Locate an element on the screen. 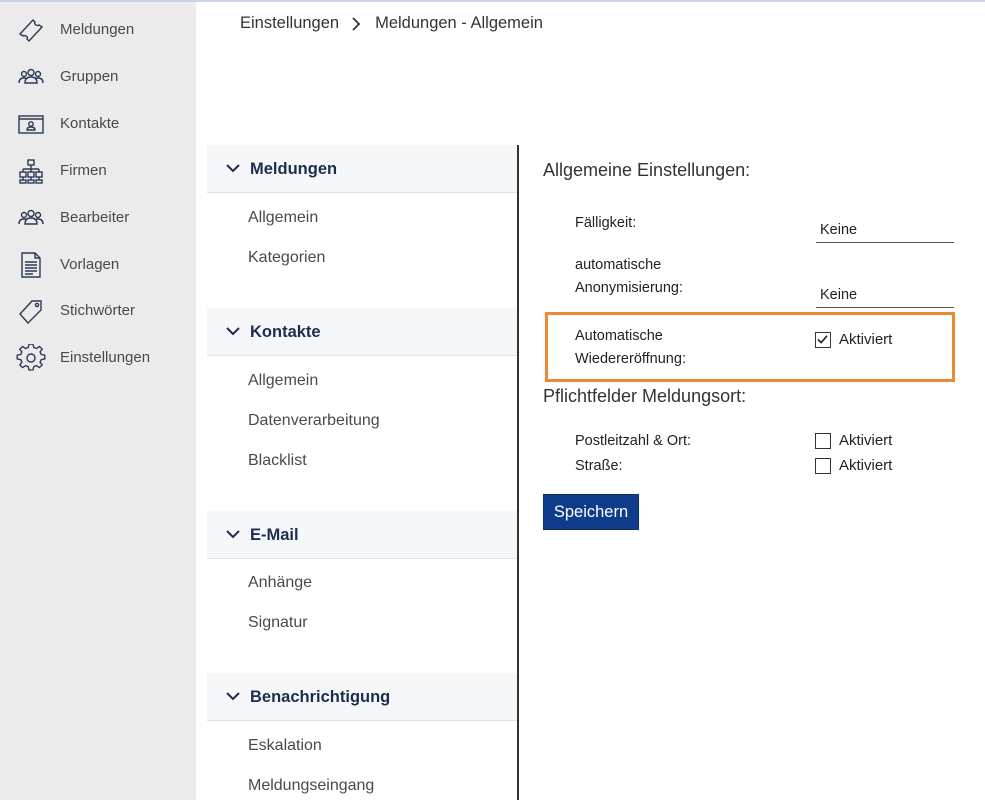  submenu-link-meldungen-allgemein: Allgemein is located at coordinates (283, 218).